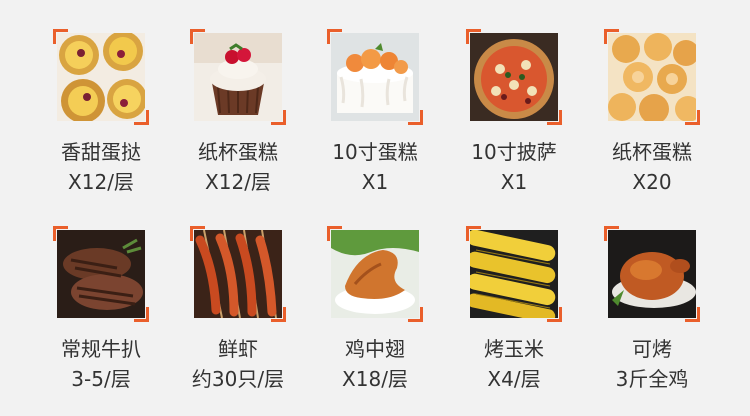 The width and height of the screenshot is (750, 416). Describe the element at coordinates (514, 152) in the screenshot. I see `food-name: 10寸披萨` at that location.